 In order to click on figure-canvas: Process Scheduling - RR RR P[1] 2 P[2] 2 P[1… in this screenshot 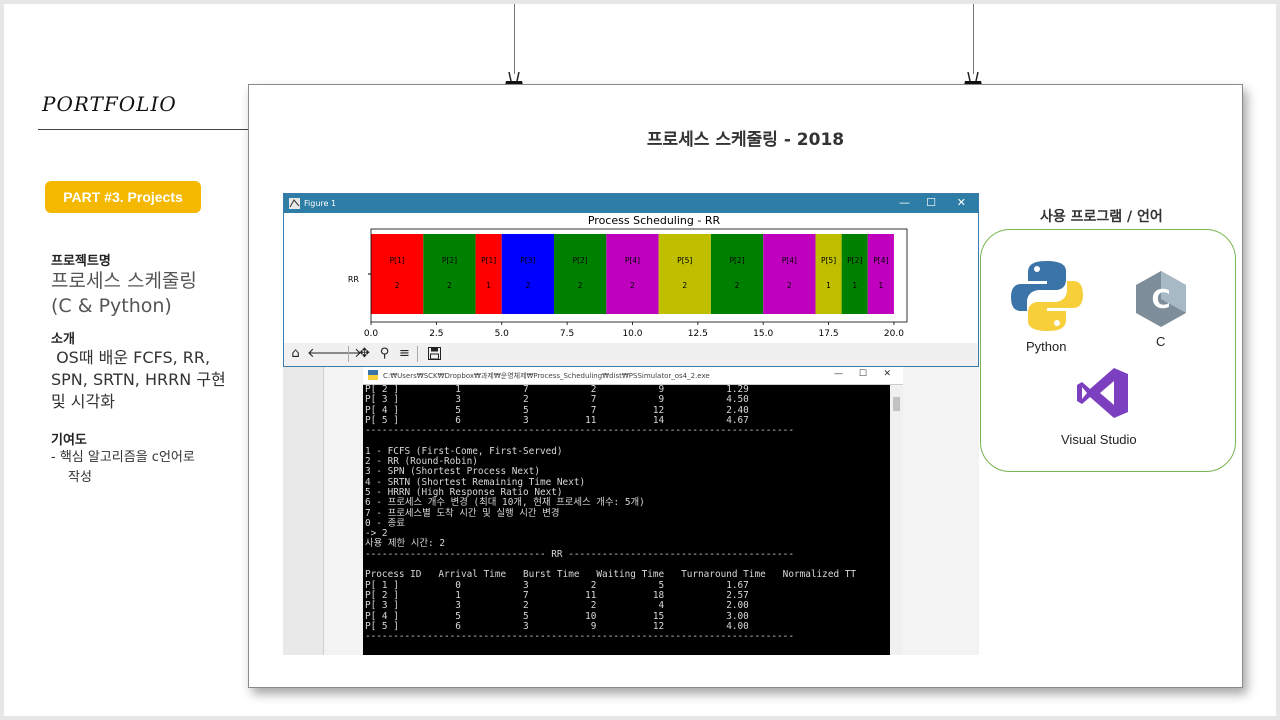, I will do `click(631, 278)`.